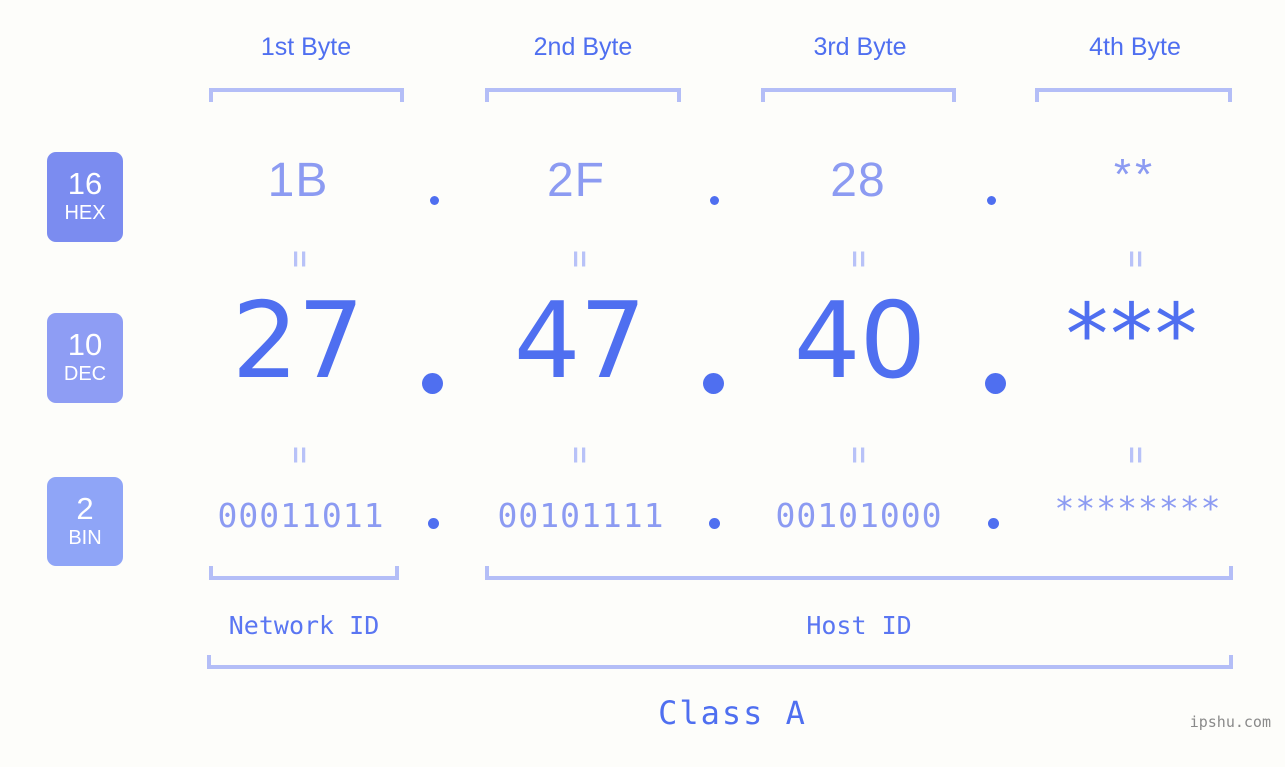 The width and height of the screenshot is (1285, 767). I want to click on equals-marker-hex-dec-4: =, so click(1135, 259).